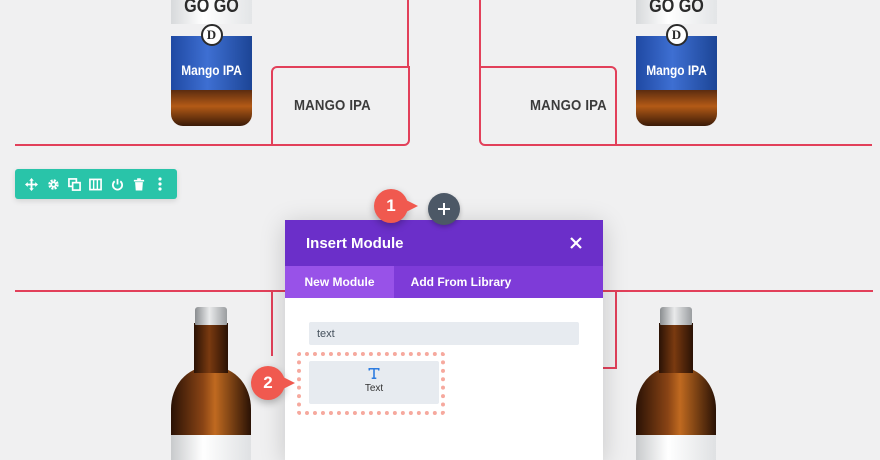 This screenshot has width=880, height=460. What do you see at coordinates (32, 184) in the screenshot?
I see `move-icon` at bounding box center [32, 184].